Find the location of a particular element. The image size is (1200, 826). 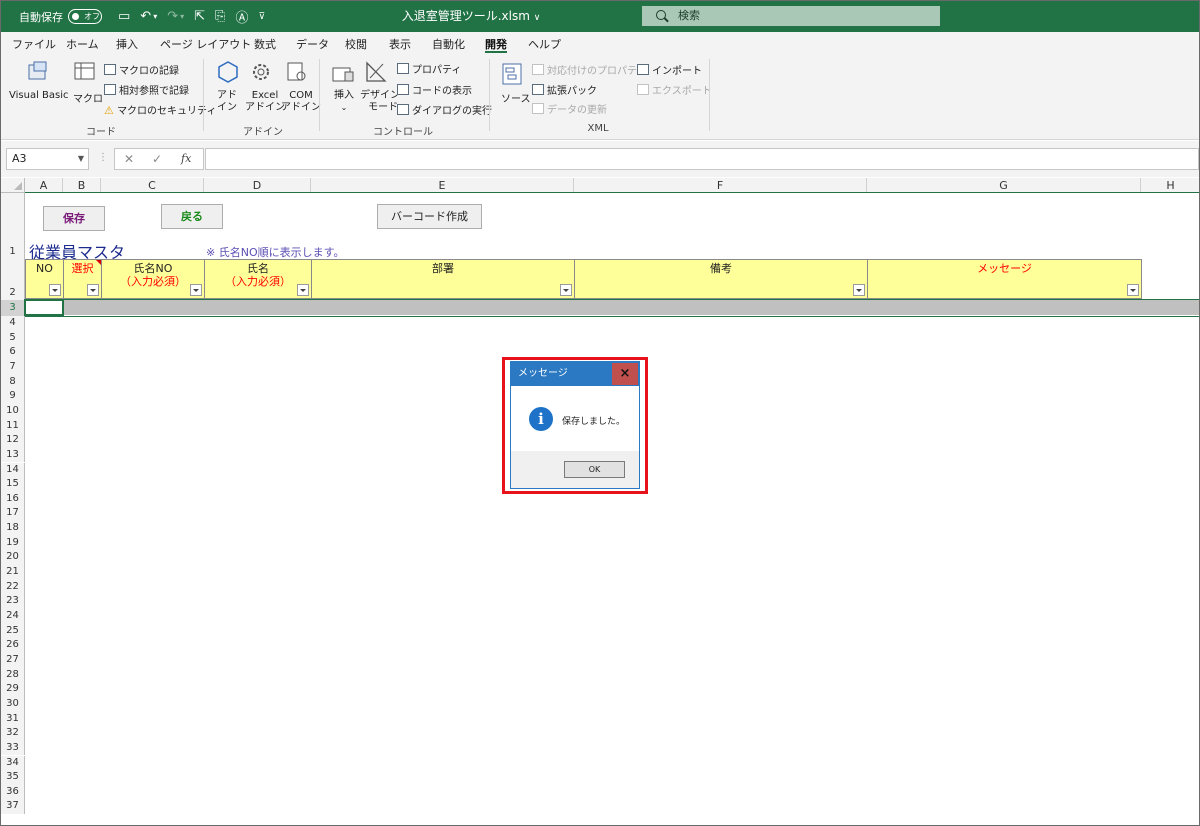

row-header-14: 14 is located at coordinates (13, 470).